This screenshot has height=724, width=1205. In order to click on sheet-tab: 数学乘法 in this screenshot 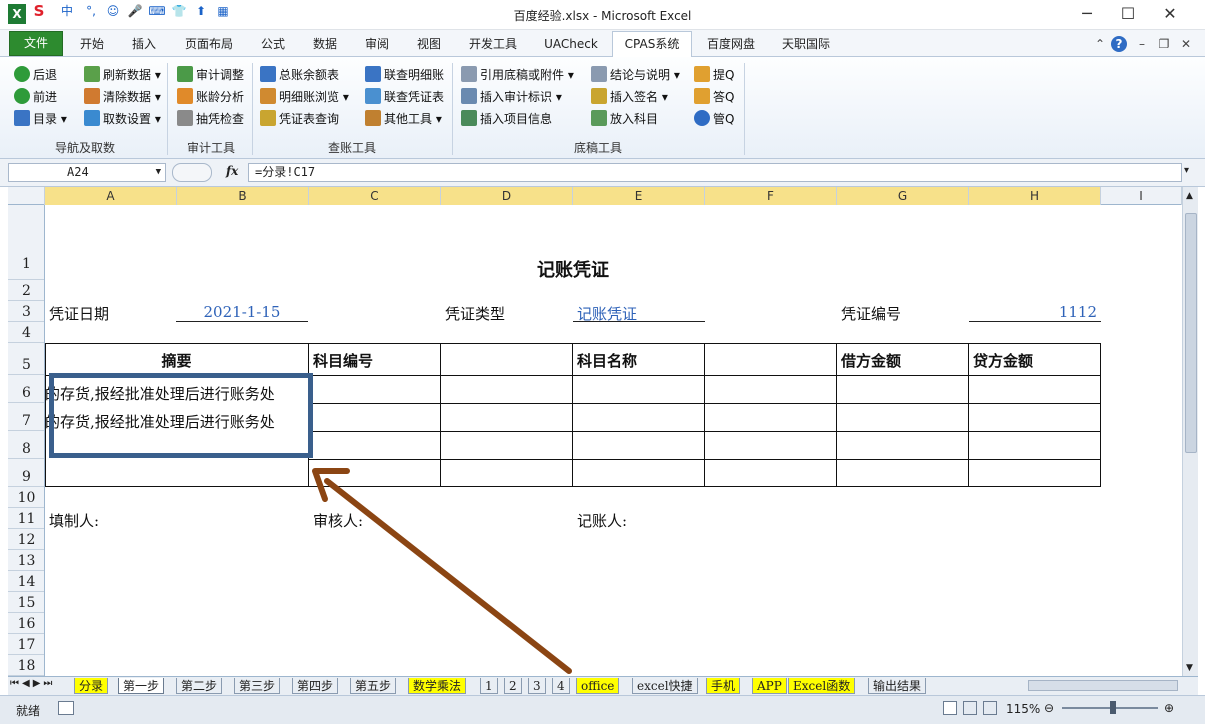, I will do `click(437, 686)`.